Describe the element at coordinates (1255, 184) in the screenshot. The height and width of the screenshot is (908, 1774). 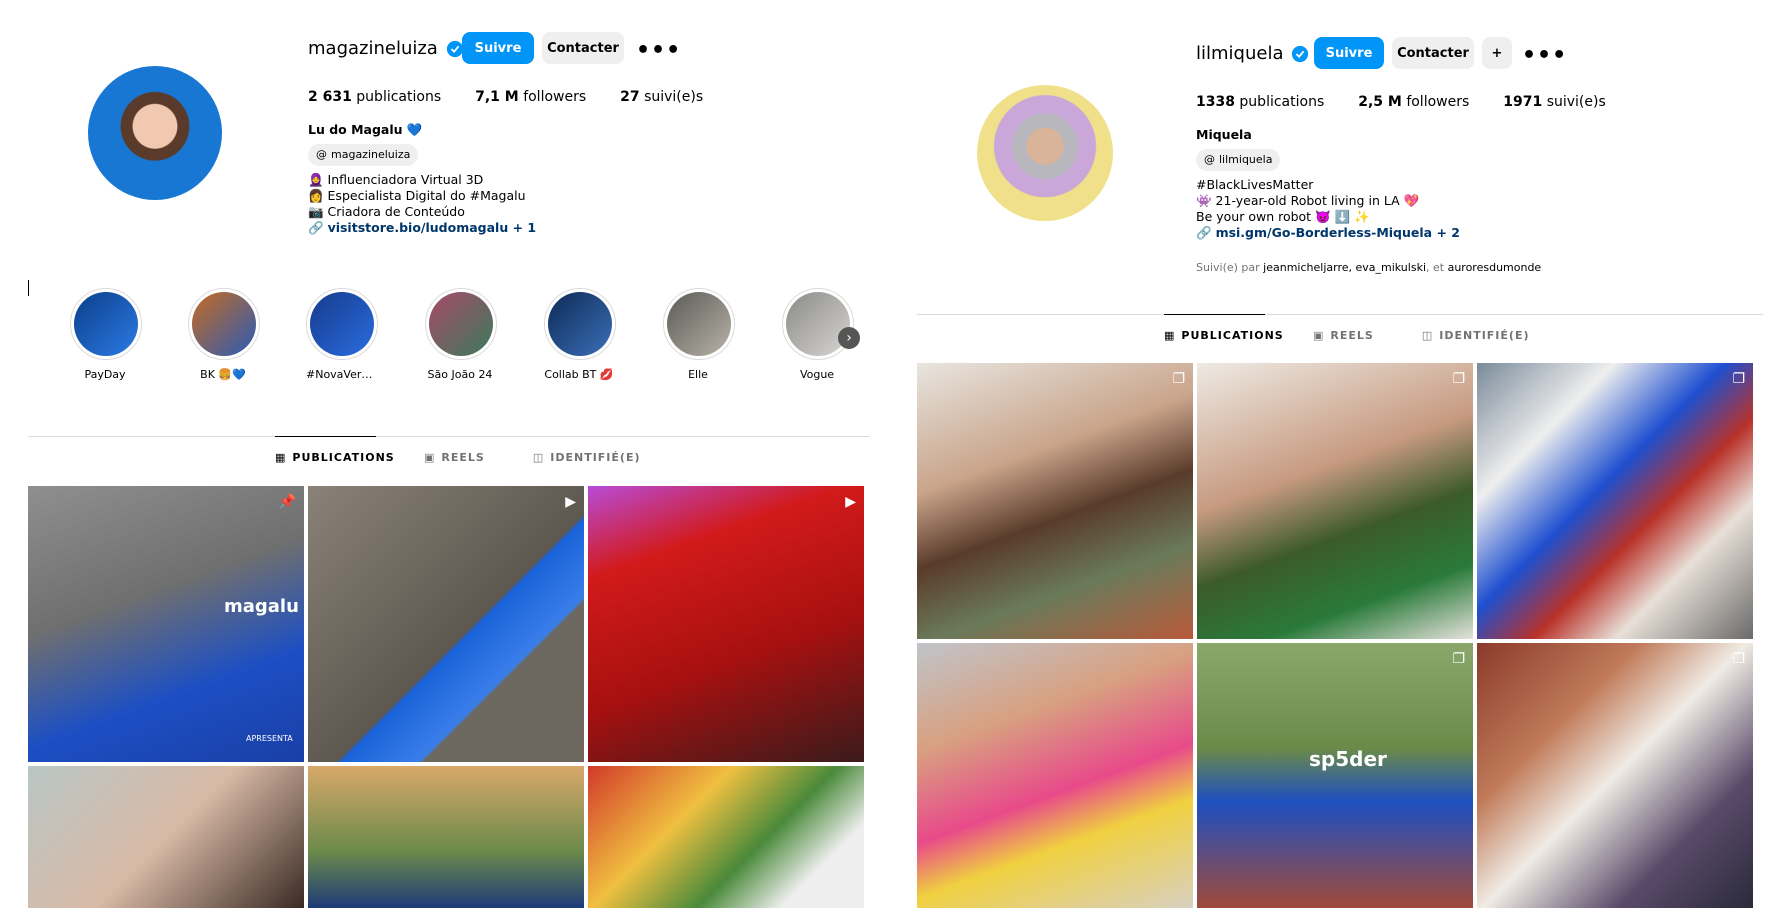
I see `bio-line: #BlackLivesMatter` at that location.